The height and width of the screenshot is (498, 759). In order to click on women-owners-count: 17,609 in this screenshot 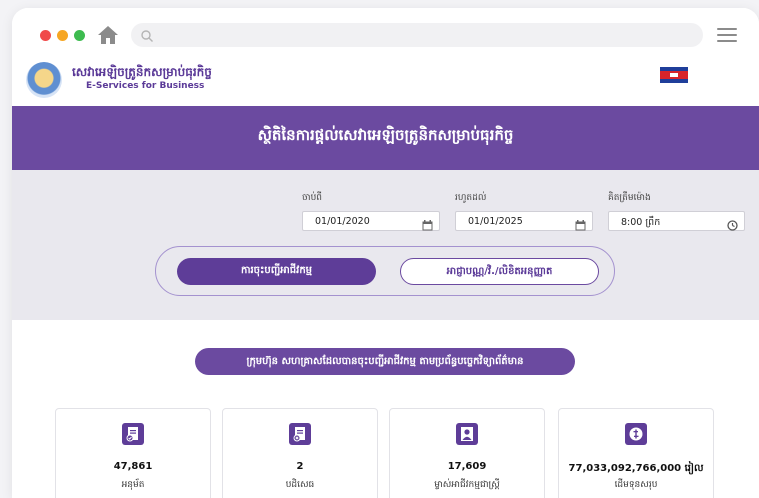, I will do `click(467, 466)`.